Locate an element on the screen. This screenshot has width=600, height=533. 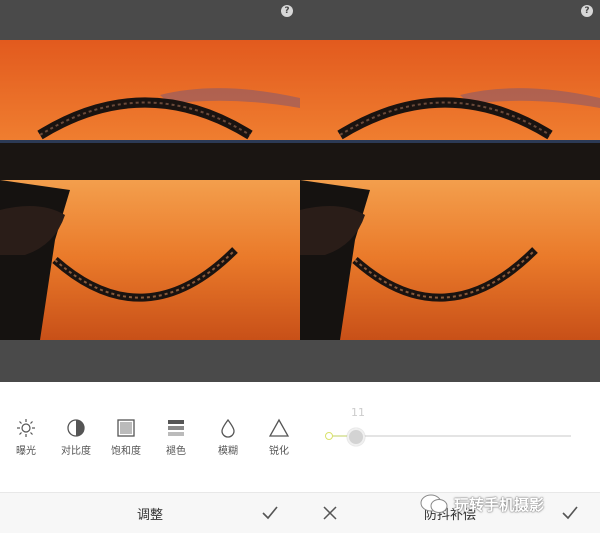
saturation-icon is located at coordinates (126, 428).